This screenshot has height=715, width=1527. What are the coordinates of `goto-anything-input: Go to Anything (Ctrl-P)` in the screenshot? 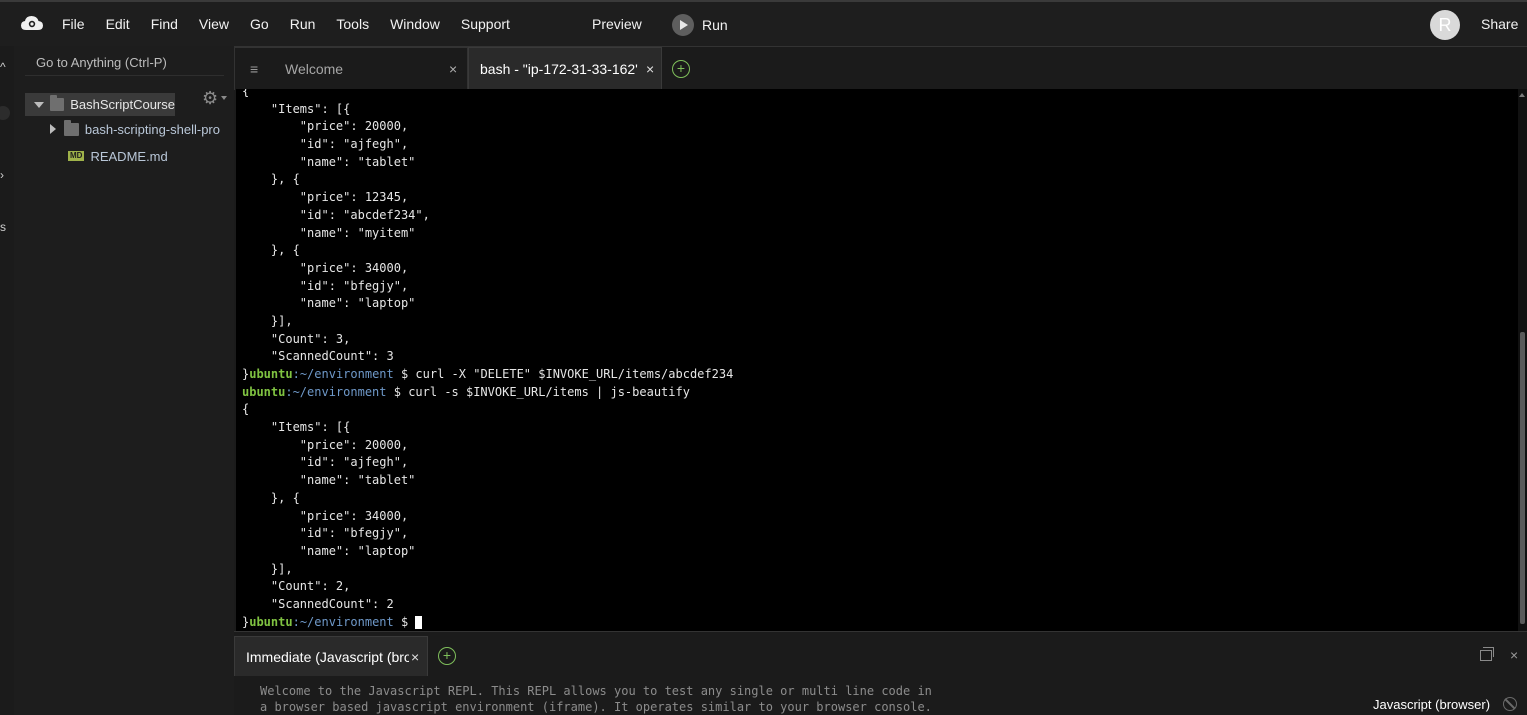 It's located at (124, 63).